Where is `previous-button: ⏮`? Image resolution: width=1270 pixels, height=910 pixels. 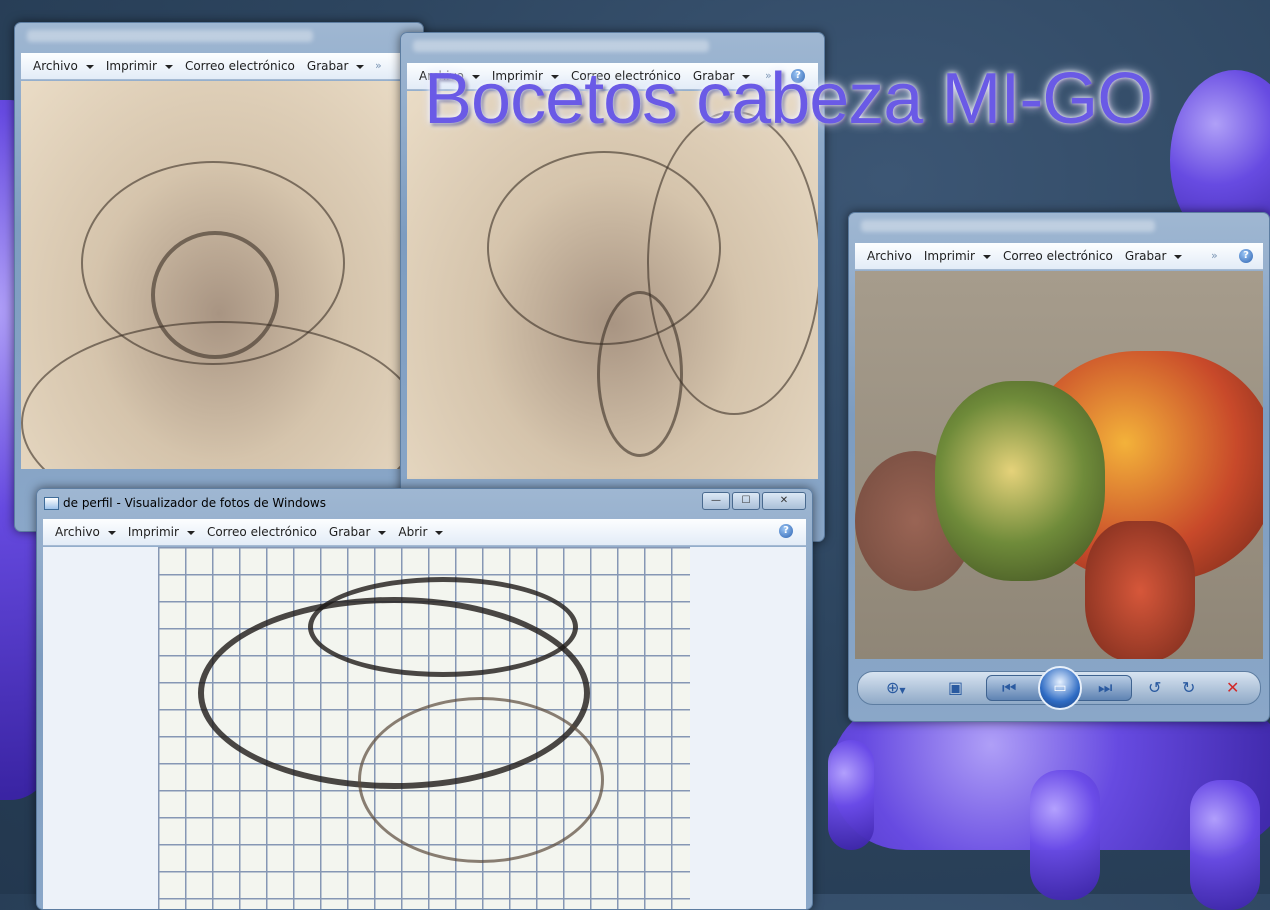 previous-button: ⏮ is located at coordinates (1009, 688).